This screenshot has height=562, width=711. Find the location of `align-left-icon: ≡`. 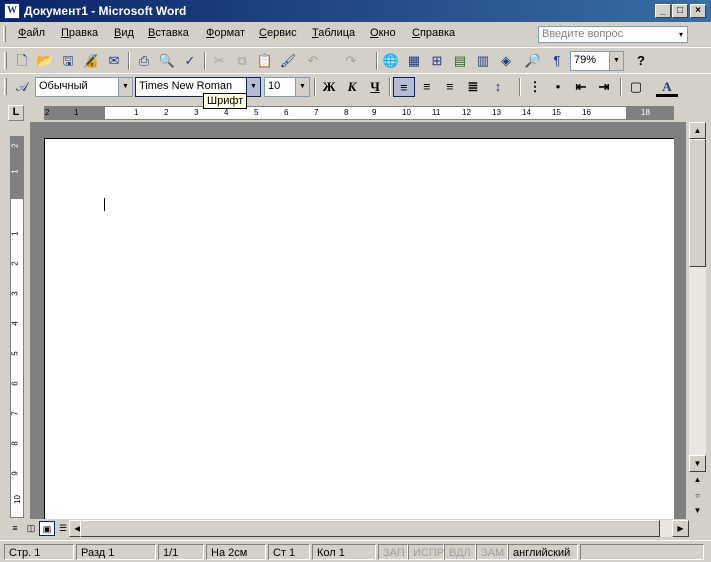

align-left-icon: ≡ is located at coordinates (404, 87).